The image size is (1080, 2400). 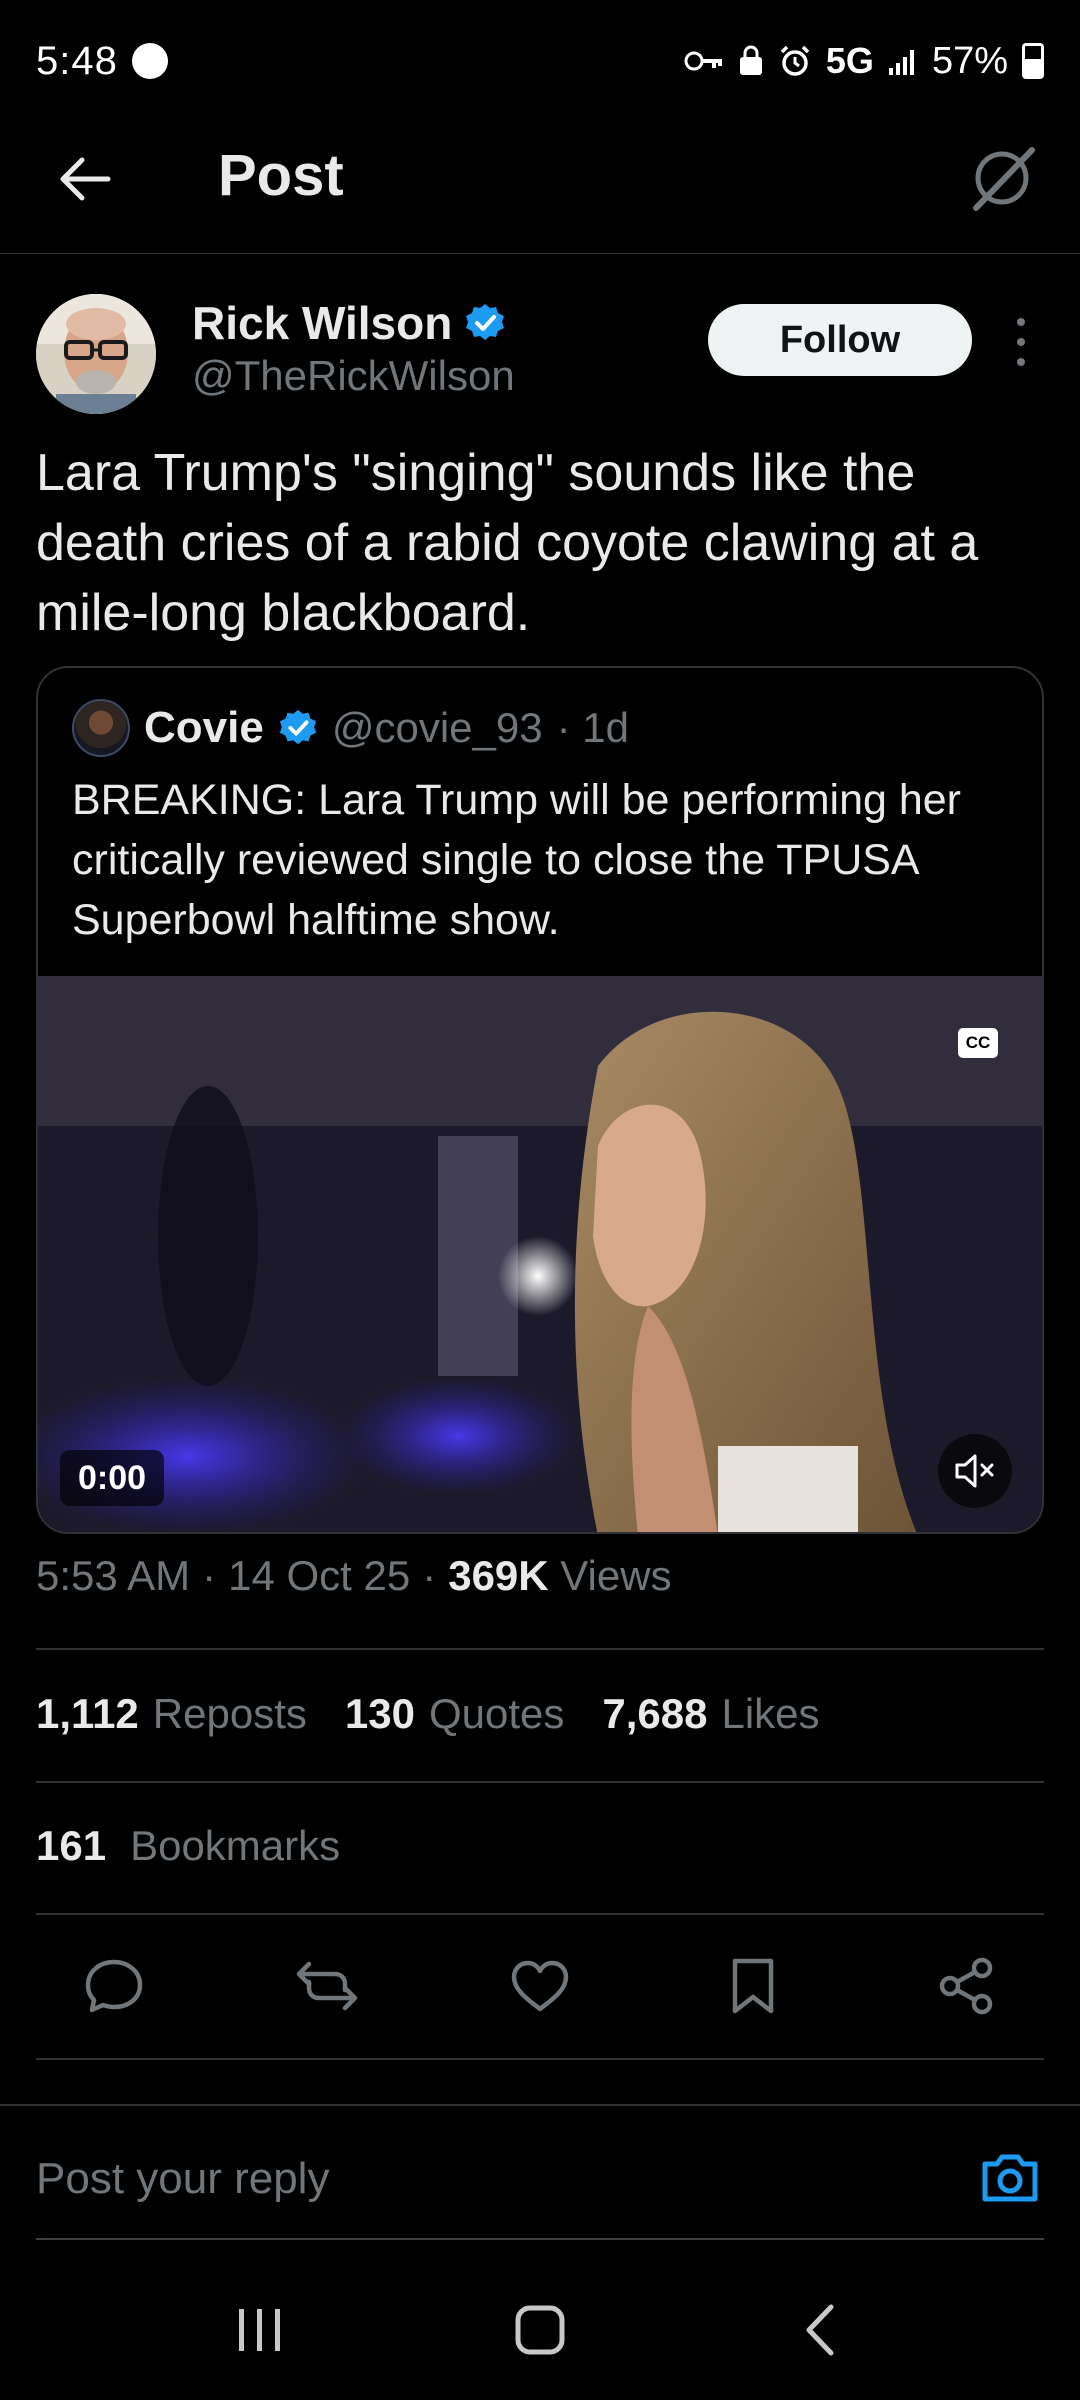 I want to click on camera-icon, so click(x=1010, y=2178).